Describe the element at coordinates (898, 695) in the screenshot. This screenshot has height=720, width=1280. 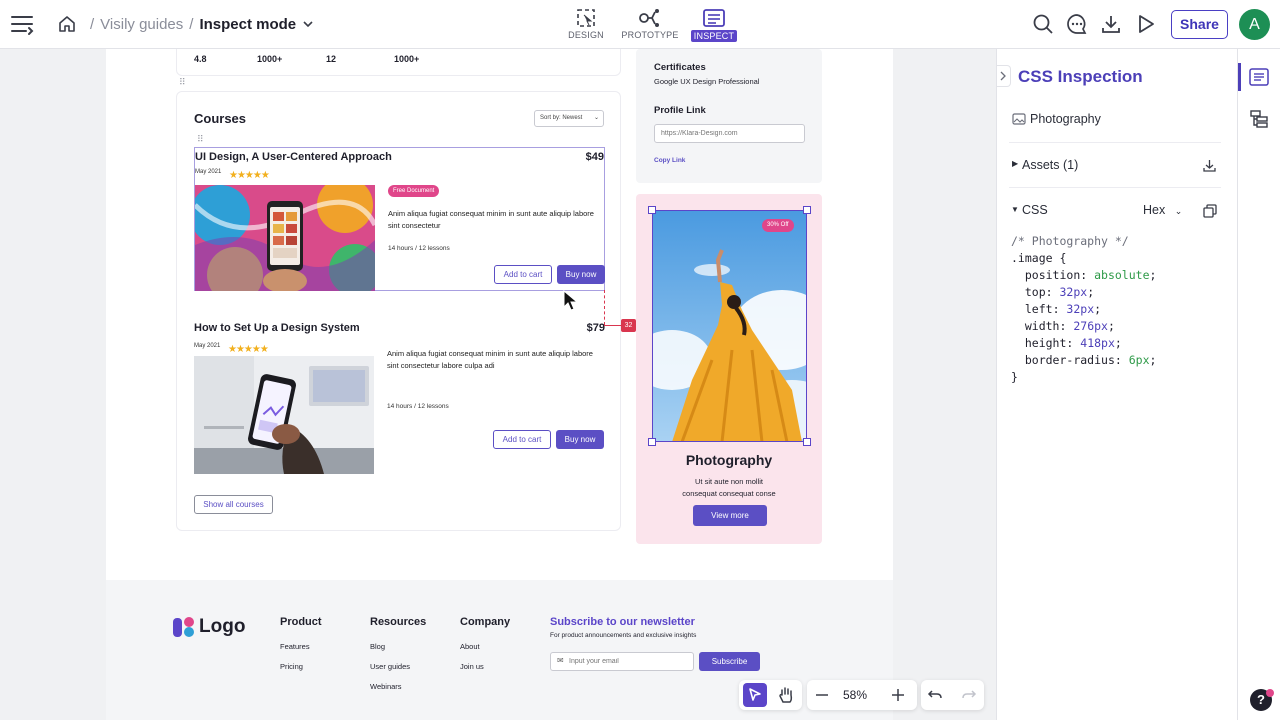
I see `zoom-in-icon` at that location.